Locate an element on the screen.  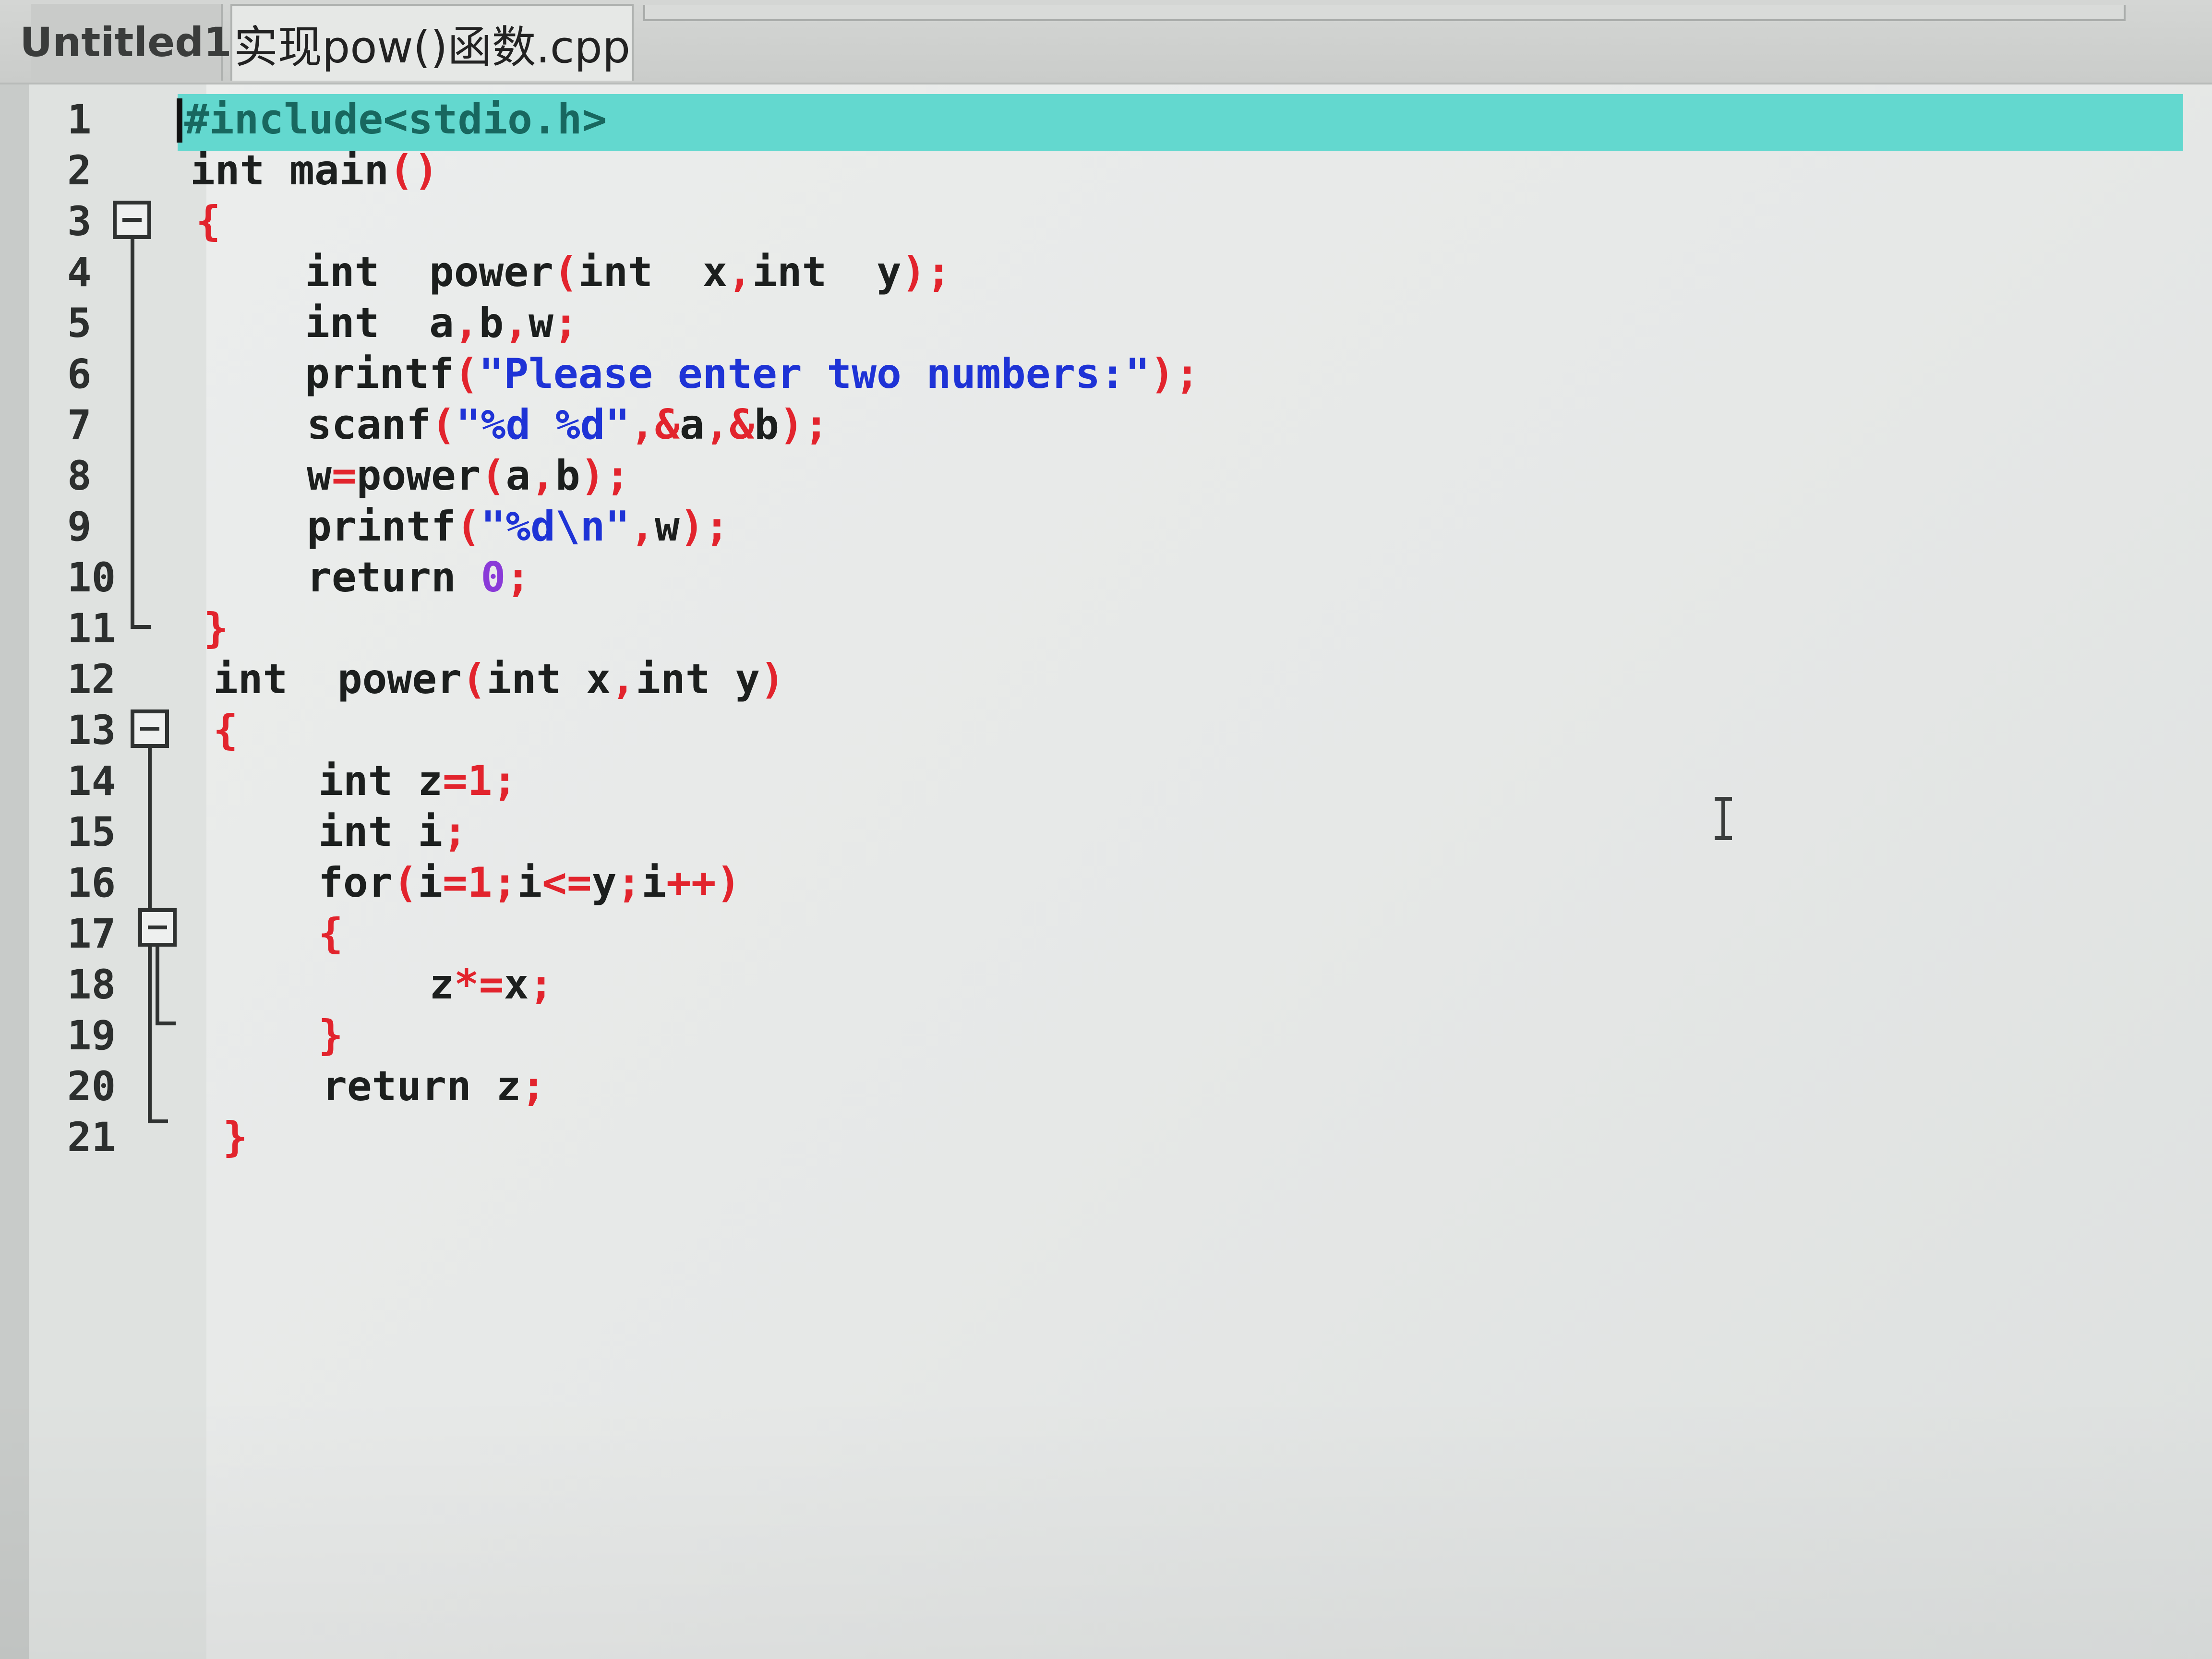
fold-toggle-for is located at coordinates (158, 928).